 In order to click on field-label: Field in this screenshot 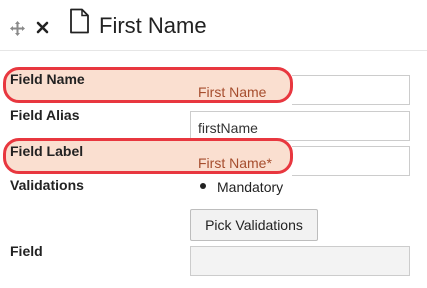, I will do `click(26, 251)`.